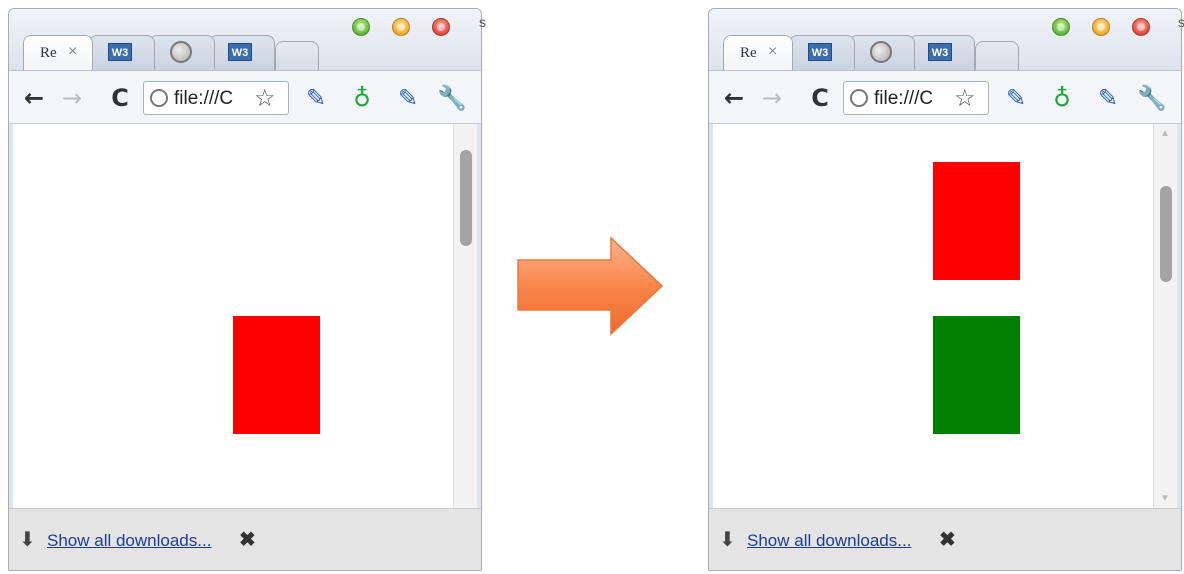 Image resolution: width=1184 pixels, height=574 pixels. Describe the element at coordinates (465, 316) in the screenshot. I see `vertical-scrollbar` at that location.